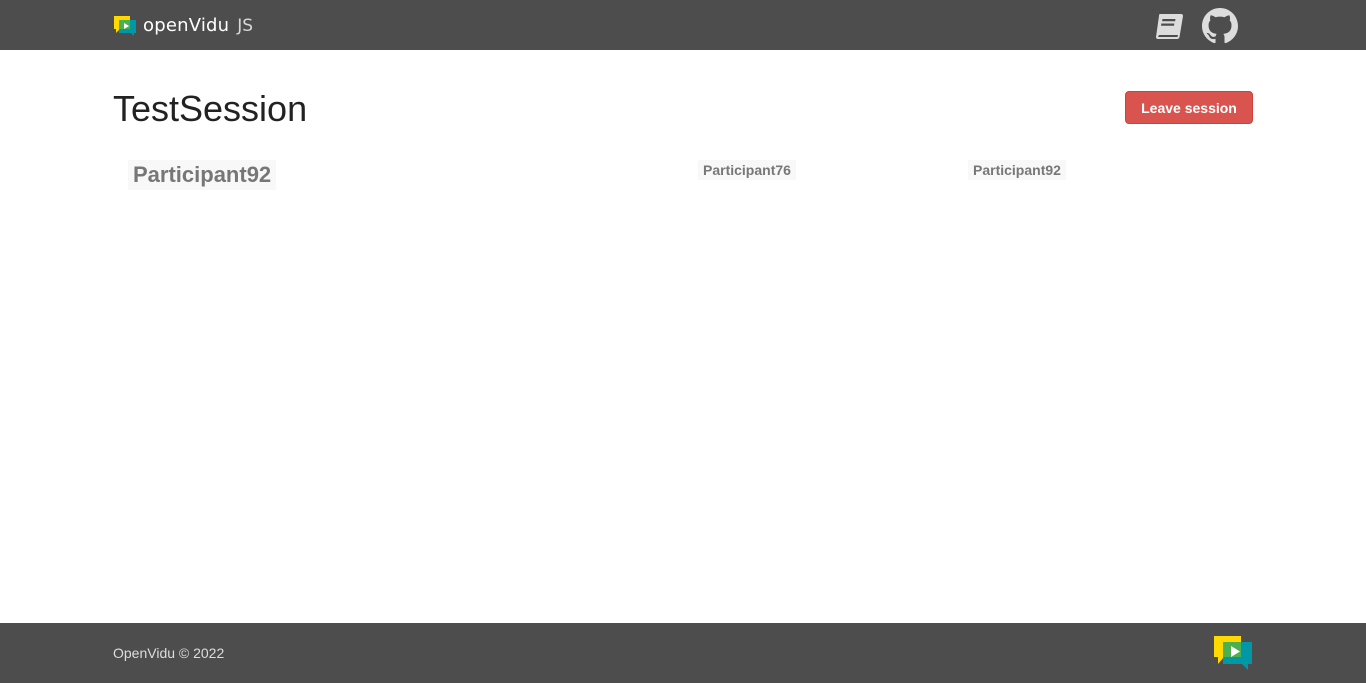 This screenshot has height=683, width=1366. Describe the element at coordinates (1017, 170) in the screenshot. I see `stream-participant-label: Participant92` at that location.